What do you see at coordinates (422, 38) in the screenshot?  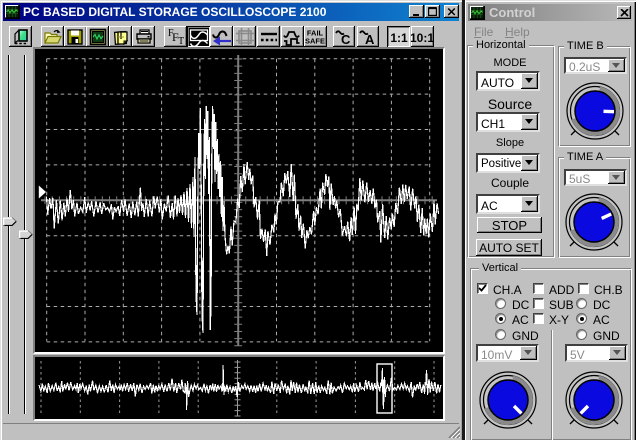 I see `svg-text: 10:1` at bounding box center [422, 38].